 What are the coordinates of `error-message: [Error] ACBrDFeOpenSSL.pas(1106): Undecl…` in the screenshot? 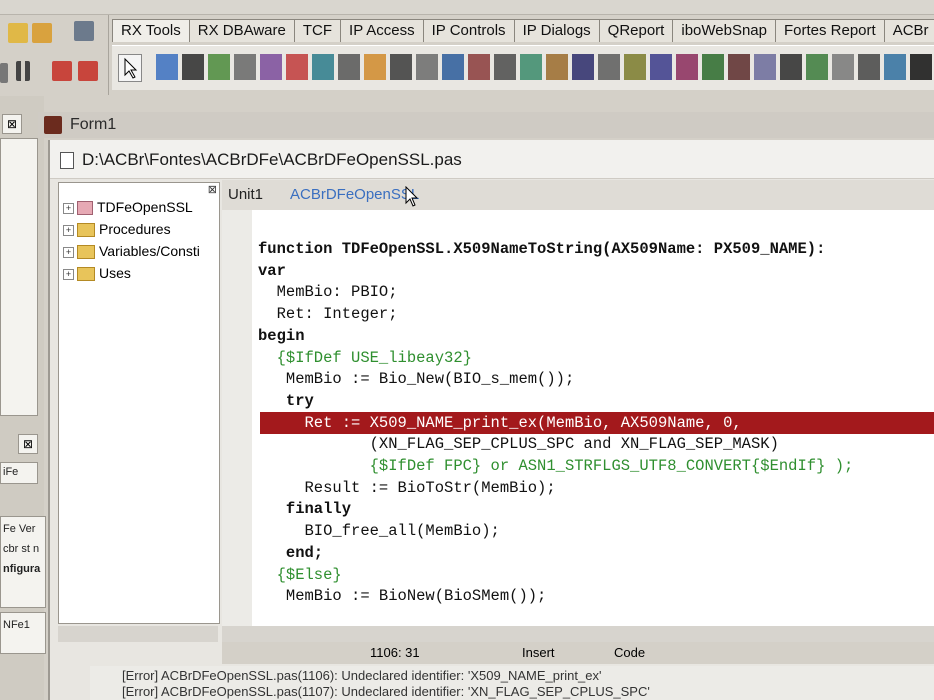 It's located at (361, 675).